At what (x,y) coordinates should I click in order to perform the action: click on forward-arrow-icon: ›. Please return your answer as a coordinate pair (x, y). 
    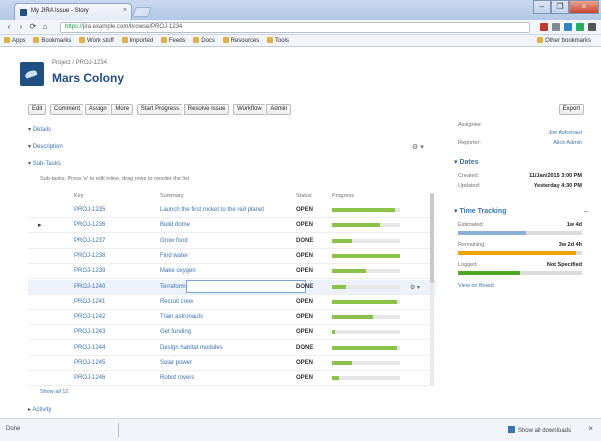
    Looking at the image, I should click on (21, 27).